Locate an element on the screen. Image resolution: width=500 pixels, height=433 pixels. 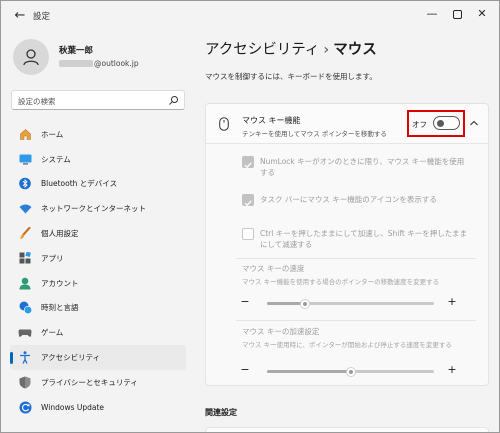
sidebar-item-home: ホーム is located at coordinates (98, 134).